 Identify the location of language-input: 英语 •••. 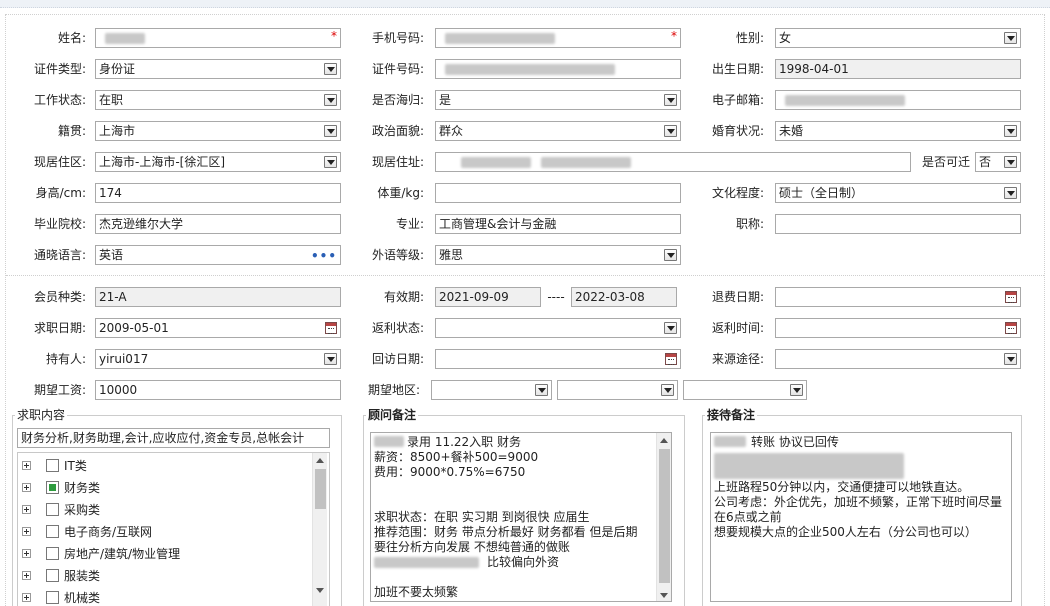
(218, 255).